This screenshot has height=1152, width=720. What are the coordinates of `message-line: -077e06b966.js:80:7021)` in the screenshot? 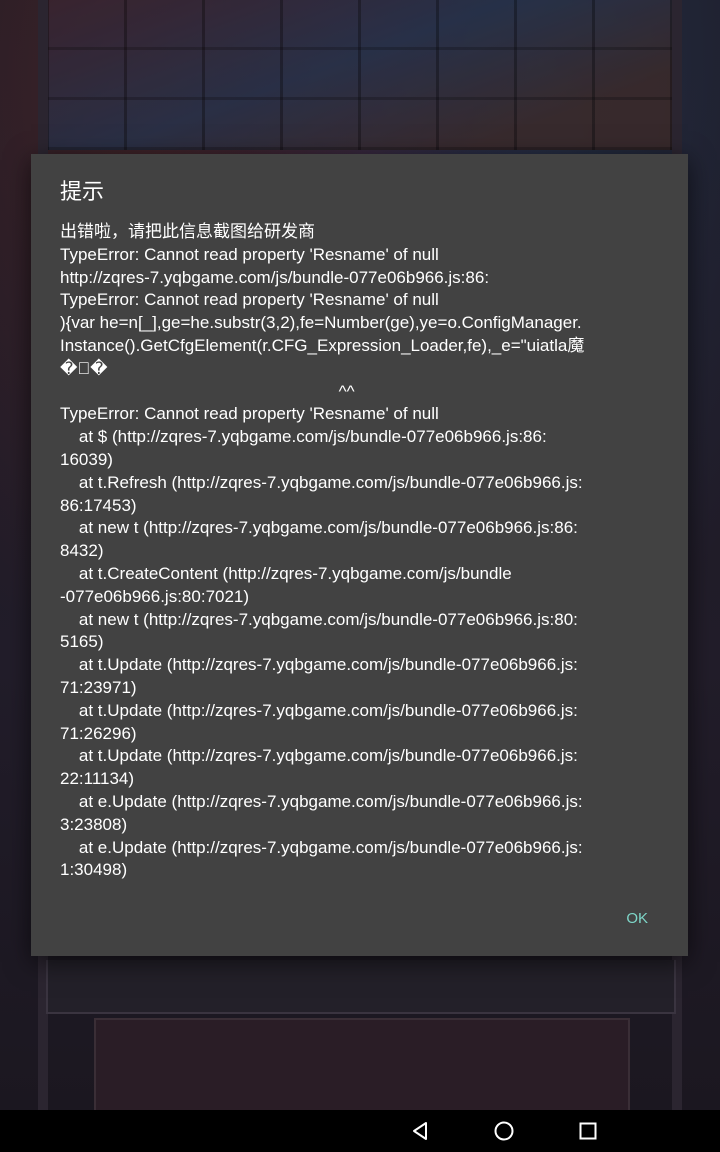 It's located at (155, 596).